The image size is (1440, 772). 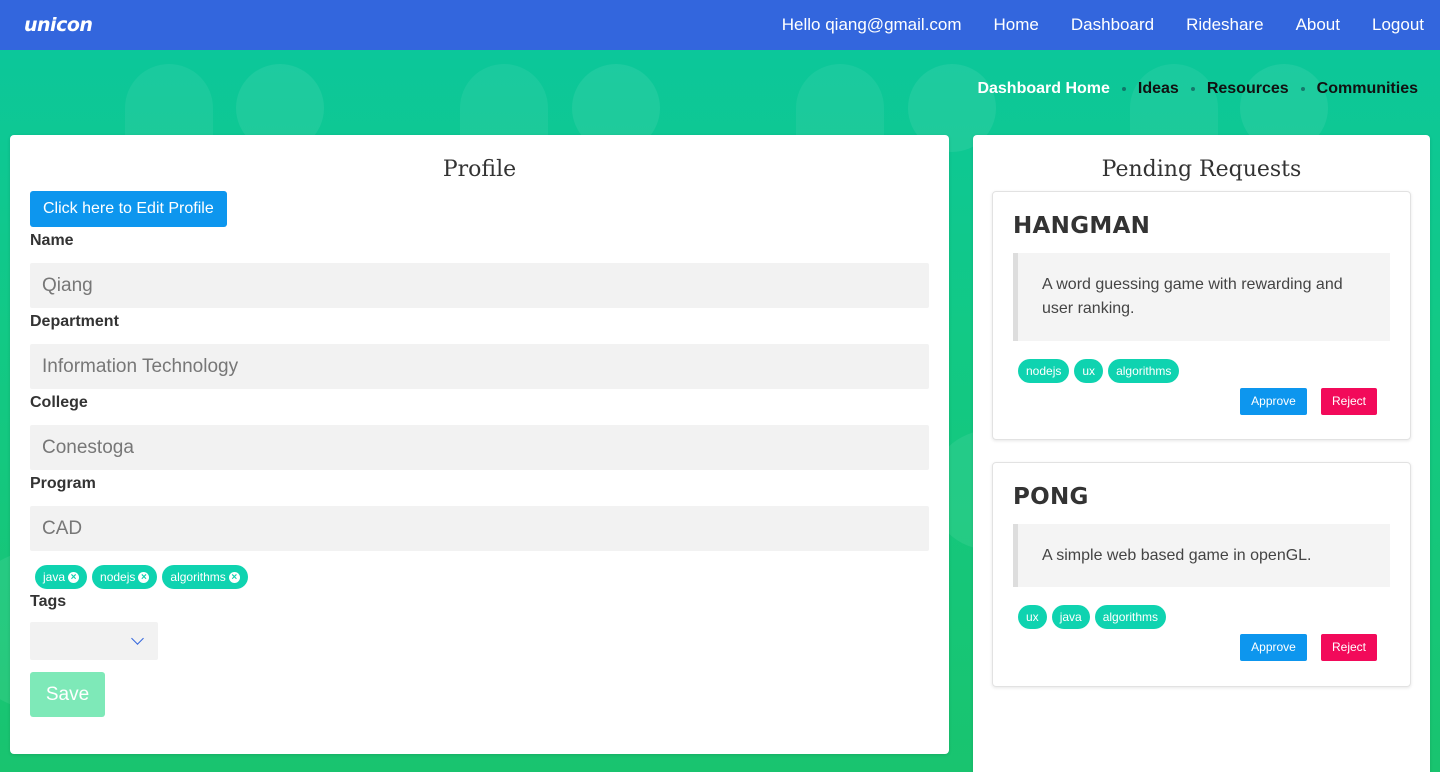 I want to click on tag-label: nodejs, so click(x=118, y=577).